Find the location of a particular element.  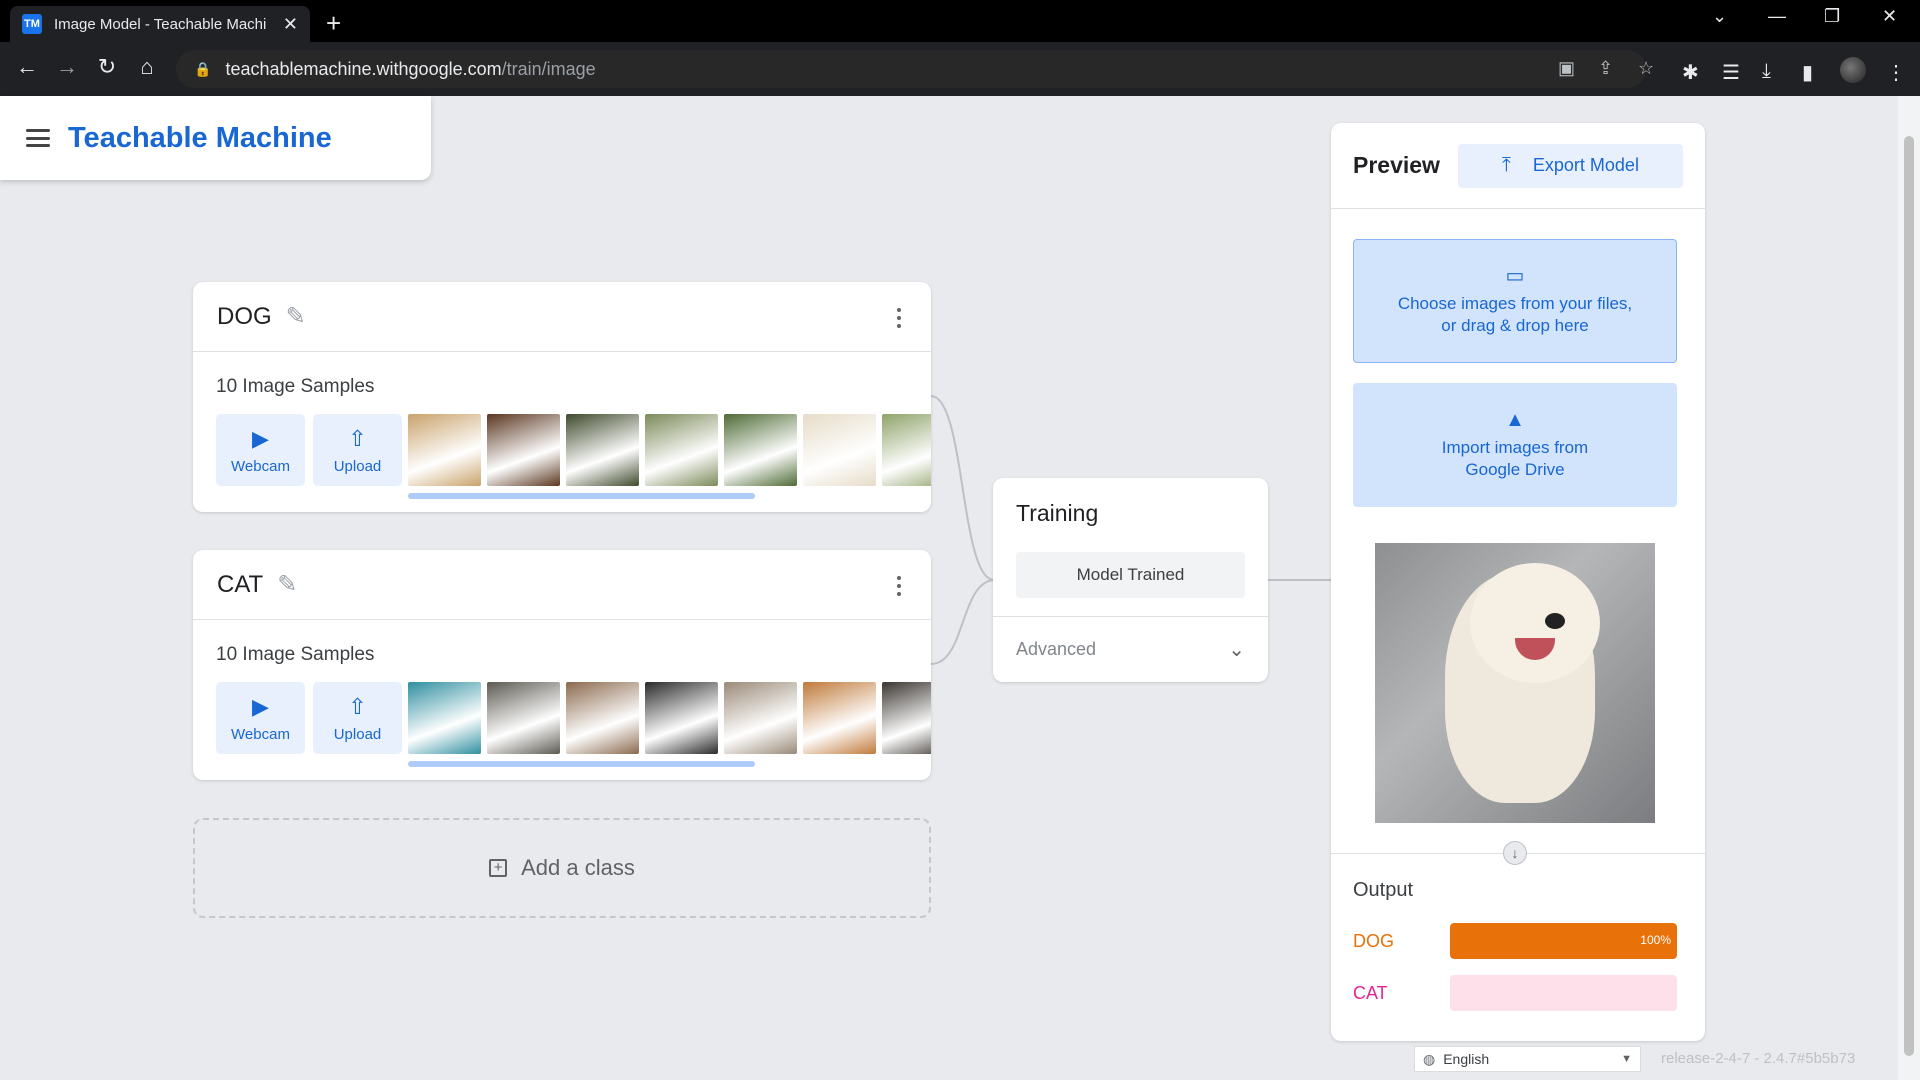

reload-icon: ↻ is located at coordinates (107, 67).